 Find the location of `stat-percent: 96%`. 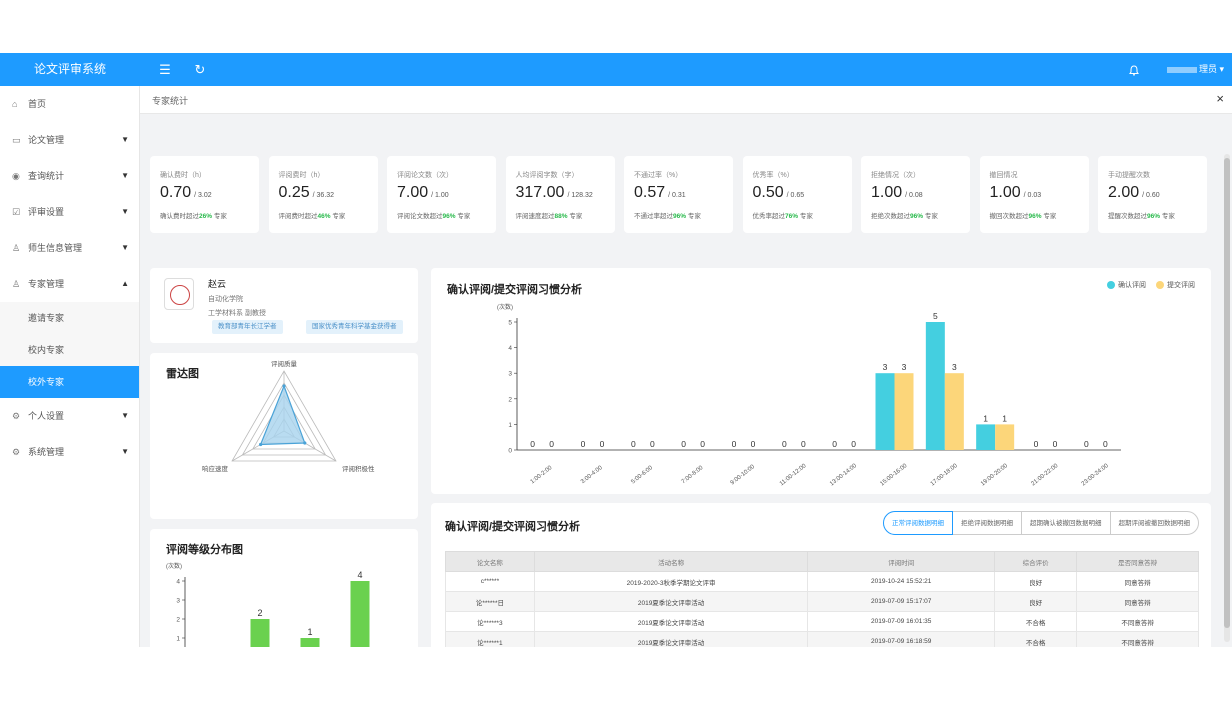

stat-percent: 96% is located at coordinates (1154, 216).